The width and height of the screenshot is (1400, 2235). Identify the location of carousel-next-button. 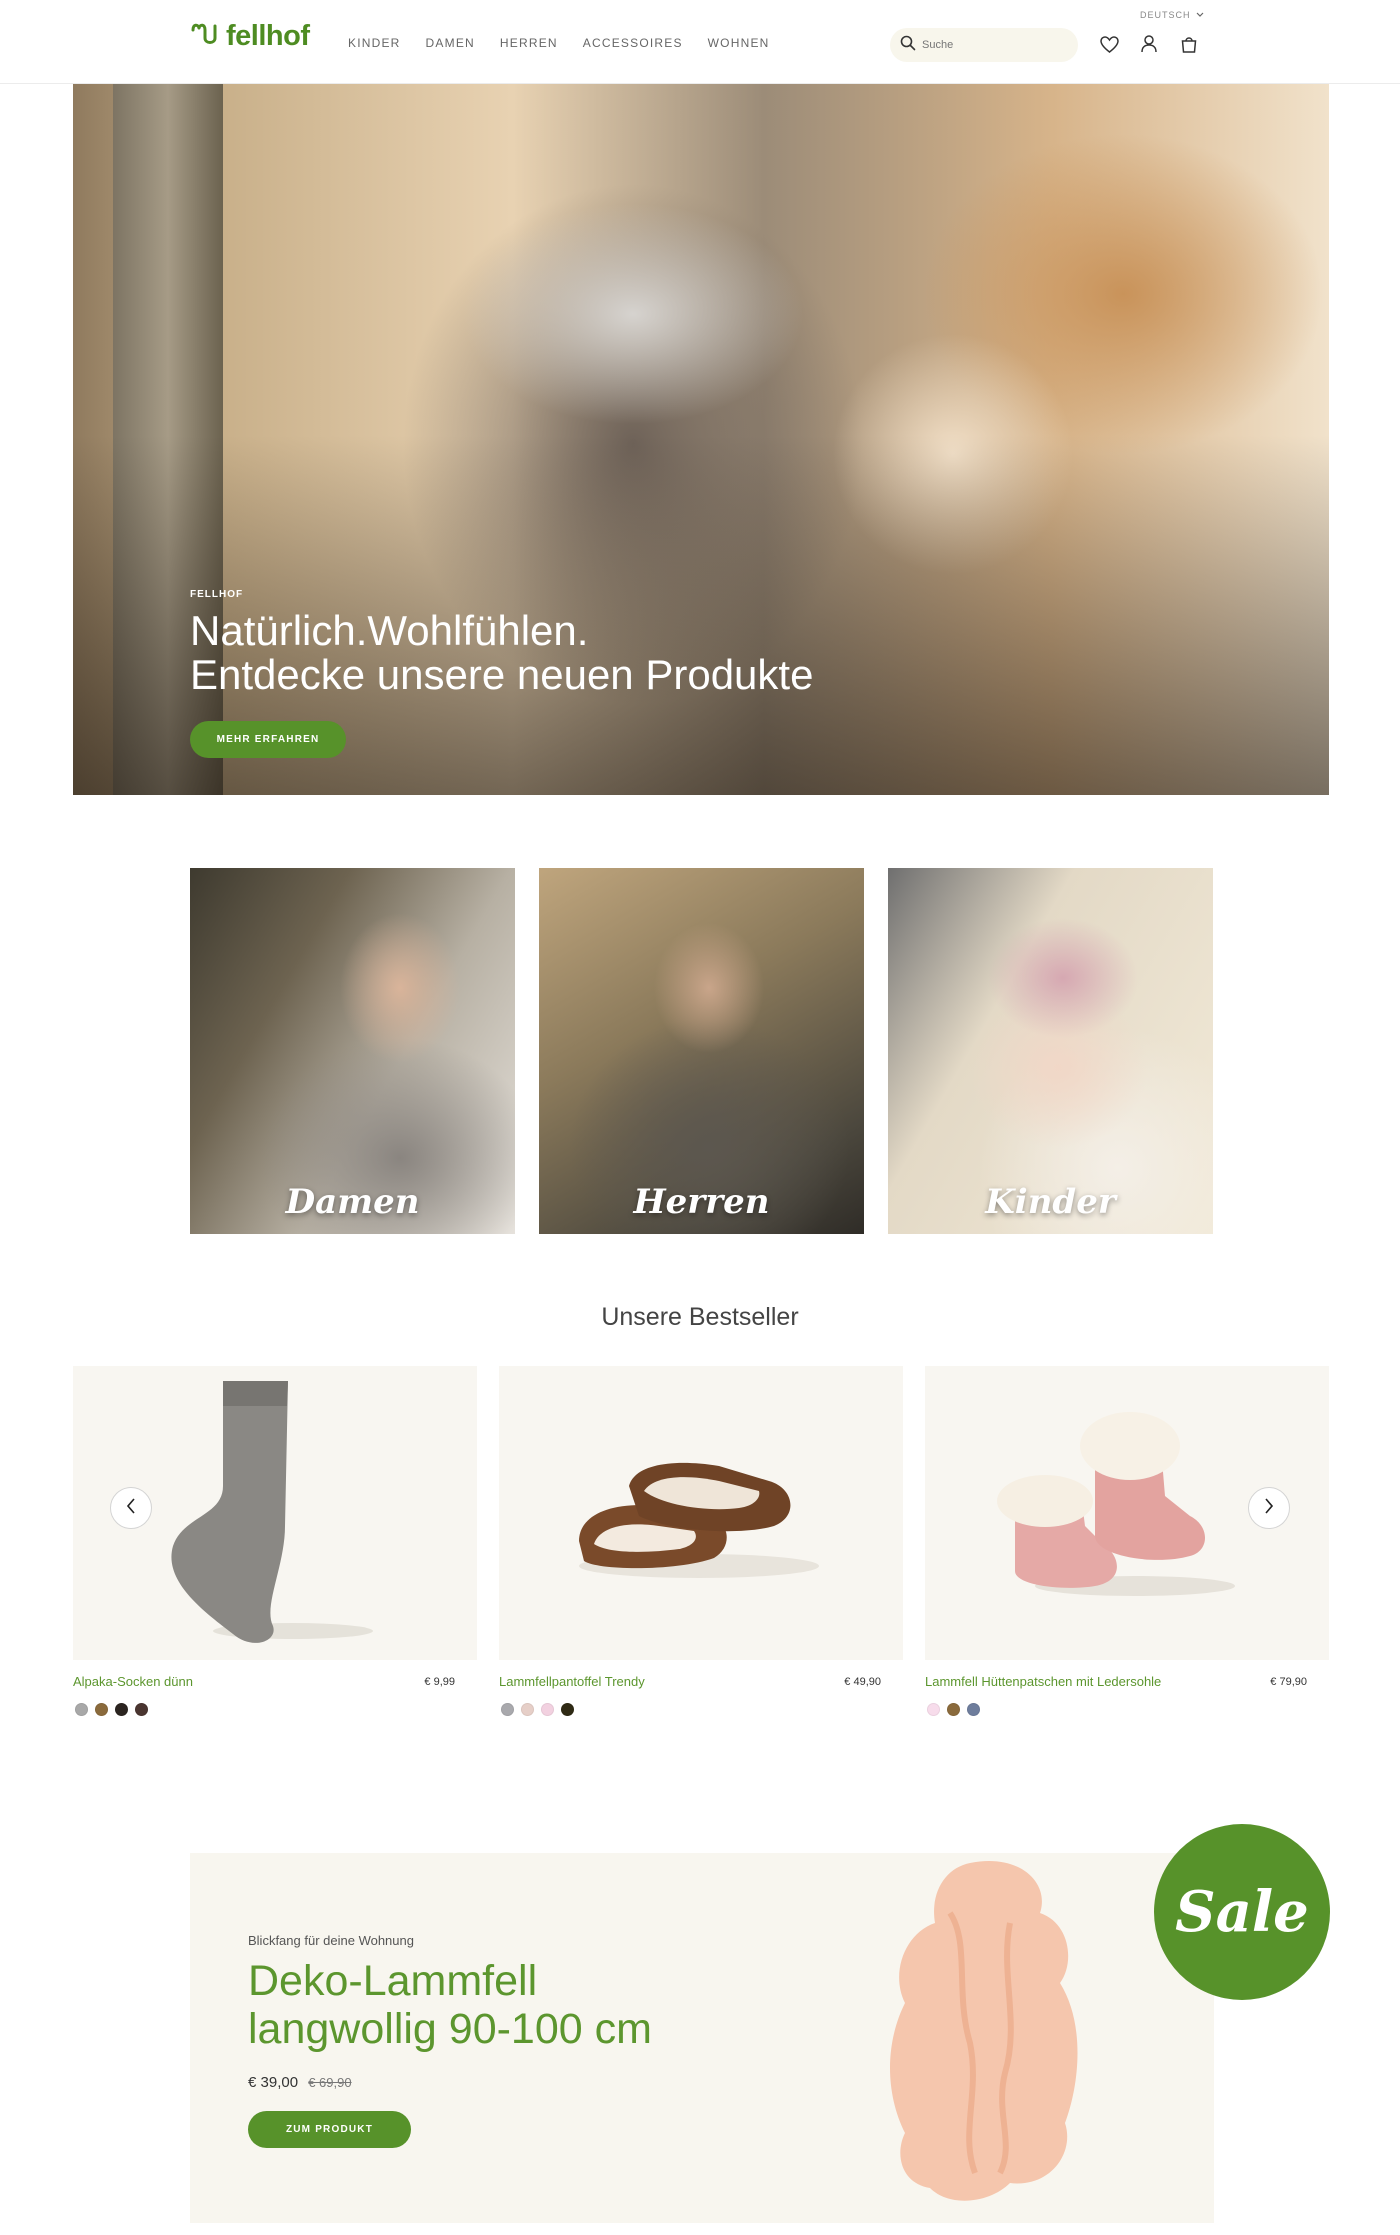
(1269, 1508).